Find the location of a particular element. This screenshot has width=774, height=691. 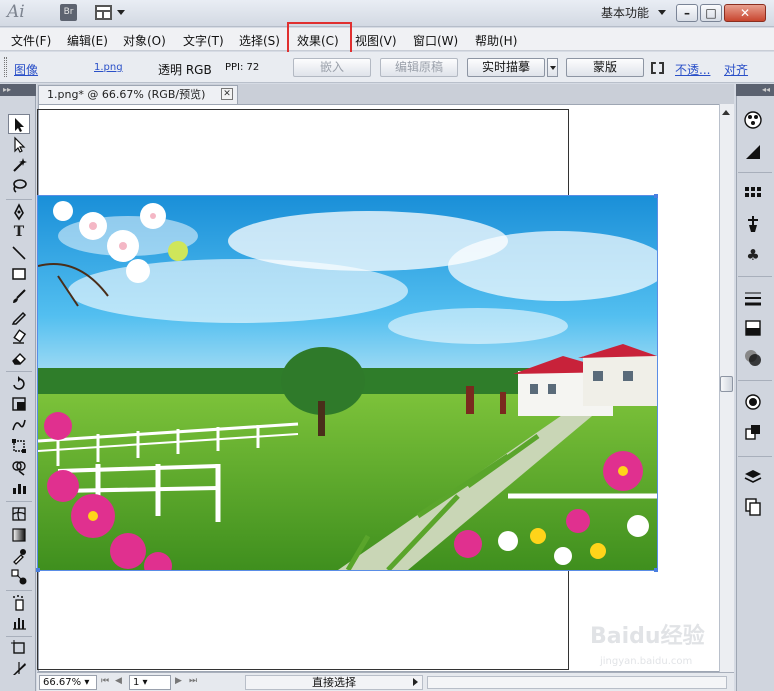

symbol-sprayer-tool-icon is located at coordinates (19, 603).